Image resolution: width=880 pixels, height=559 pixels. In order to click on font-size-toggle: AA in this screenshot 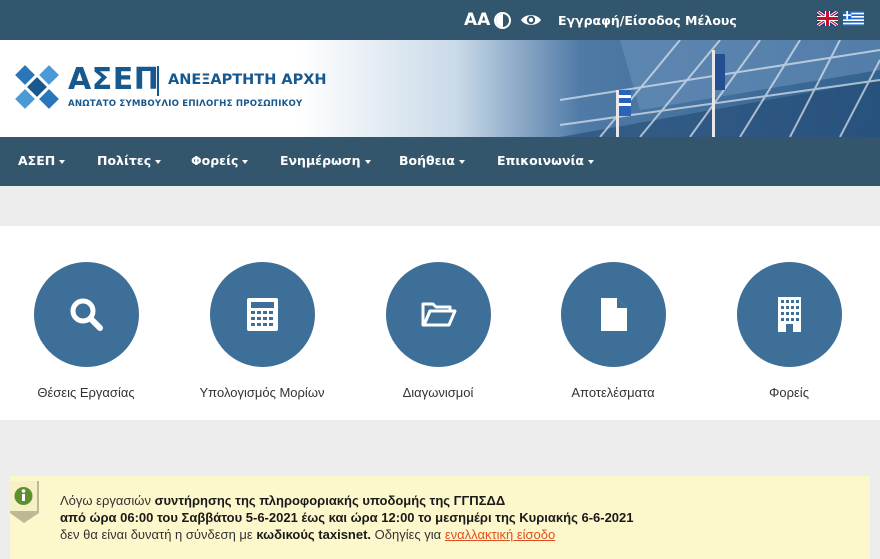, I will do `click(477, 20)`.